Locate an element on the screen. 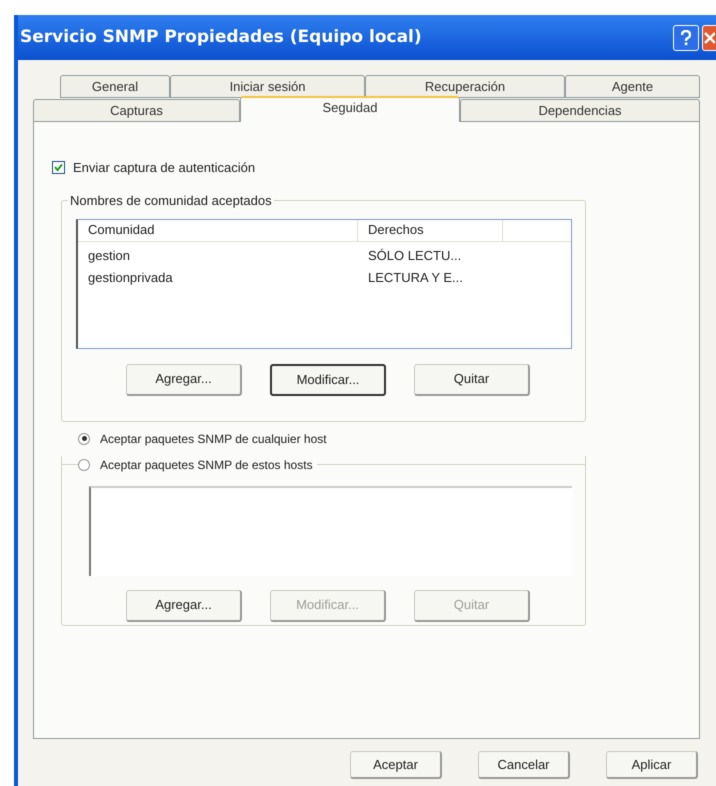 Image resolution: width=716 pixels, height=786 pixels. tab: Seguidad is located at coordinates (350, 109).